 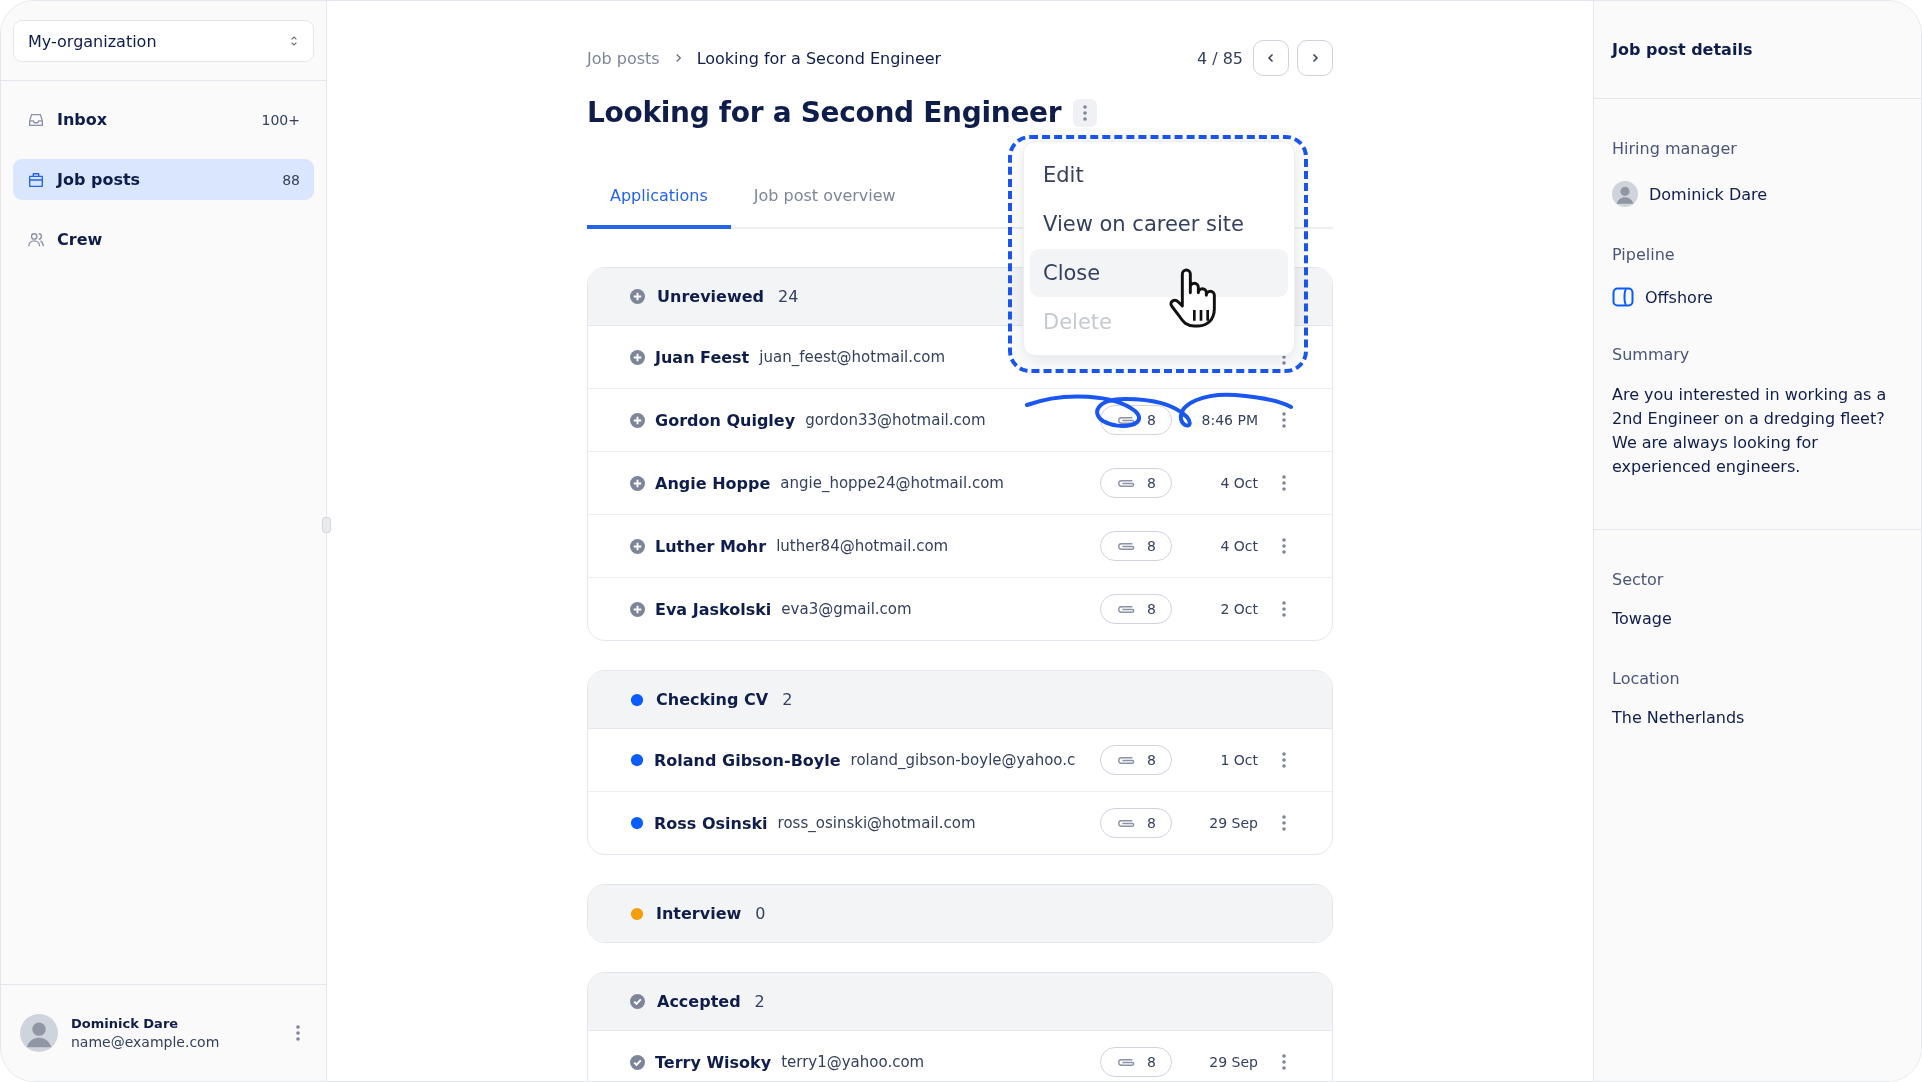 What do you see at coordinates (1159, 224) in the screenshot?
I see `menu-item: View on career site` at bounding box center [1159, 224].